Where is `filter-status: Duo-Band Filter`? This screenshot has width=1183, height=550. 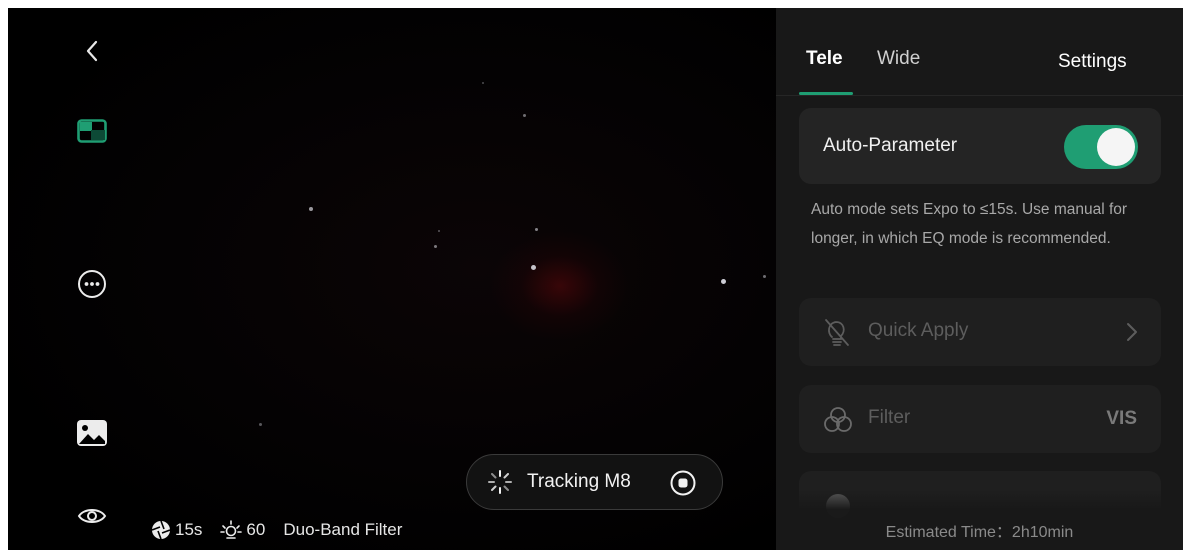
filter-status: Duo-Band Filter is located at coordinates (343, 529).